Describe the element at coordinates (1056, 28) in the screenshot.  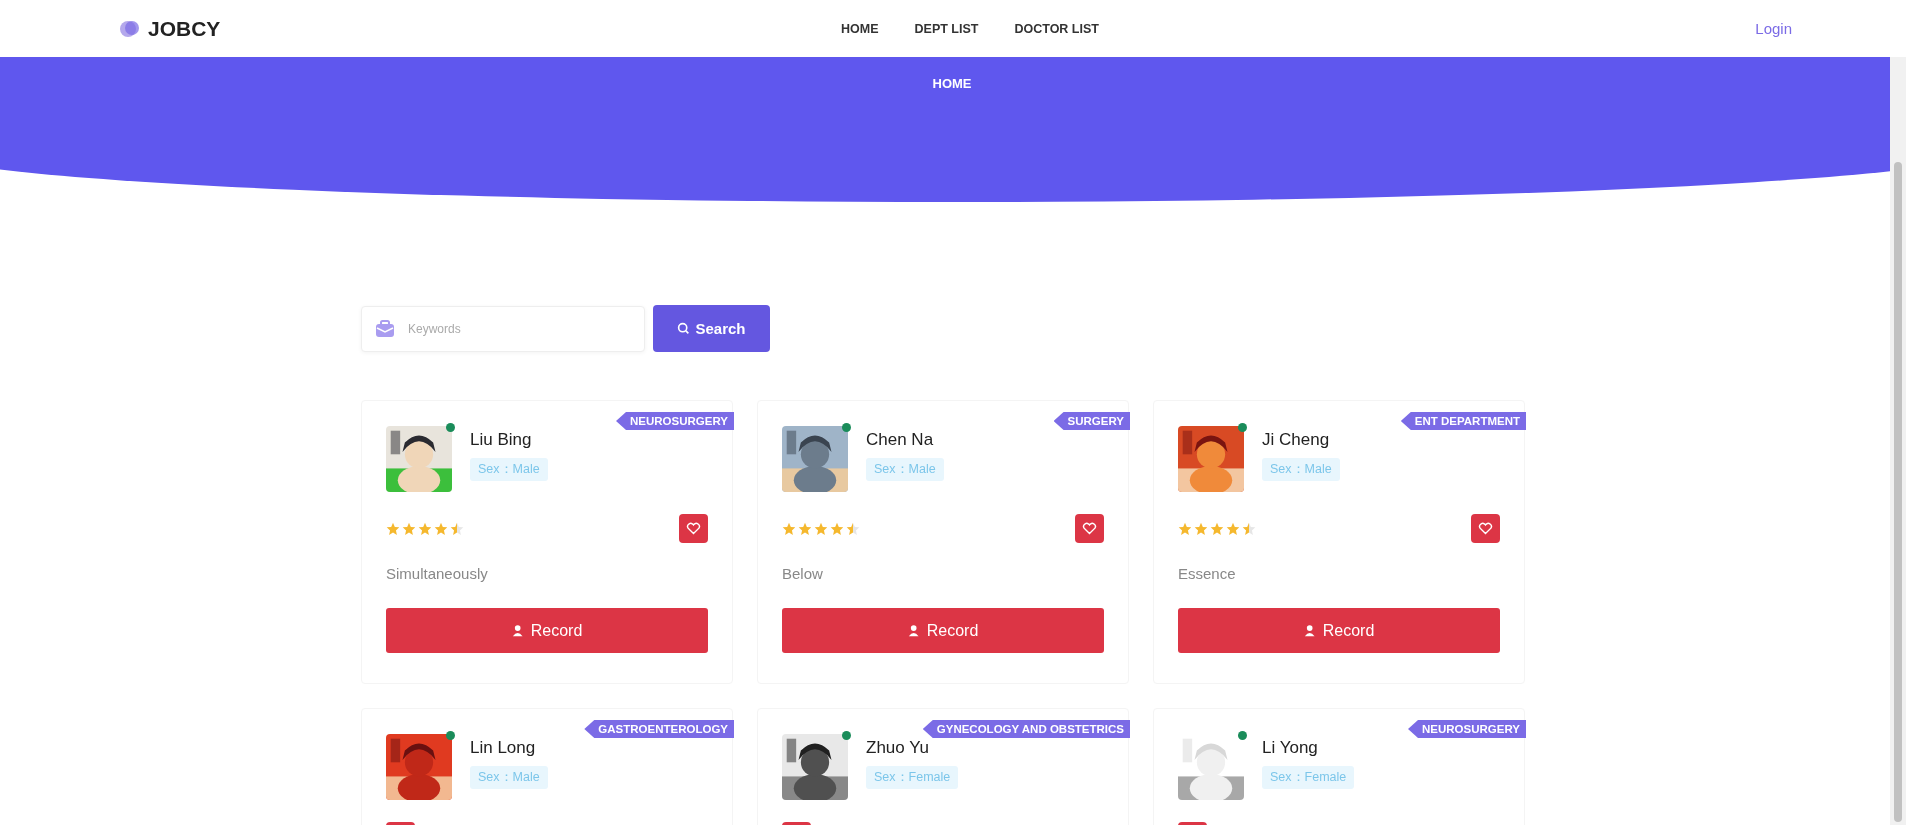
I see `nav-link: DOCTOR LIST` at that location.